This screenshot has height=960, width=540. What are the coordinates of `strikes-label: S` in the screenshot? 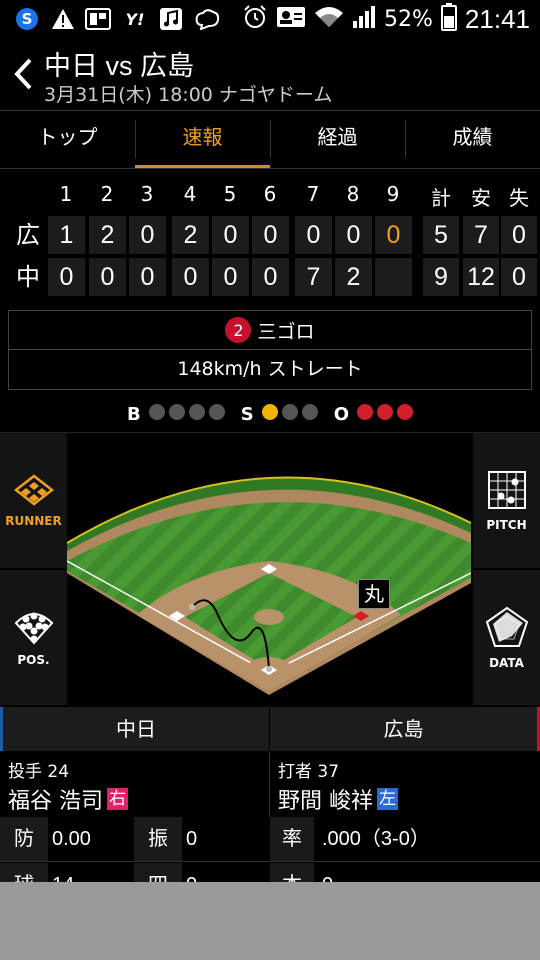 It's located at (247, 414).